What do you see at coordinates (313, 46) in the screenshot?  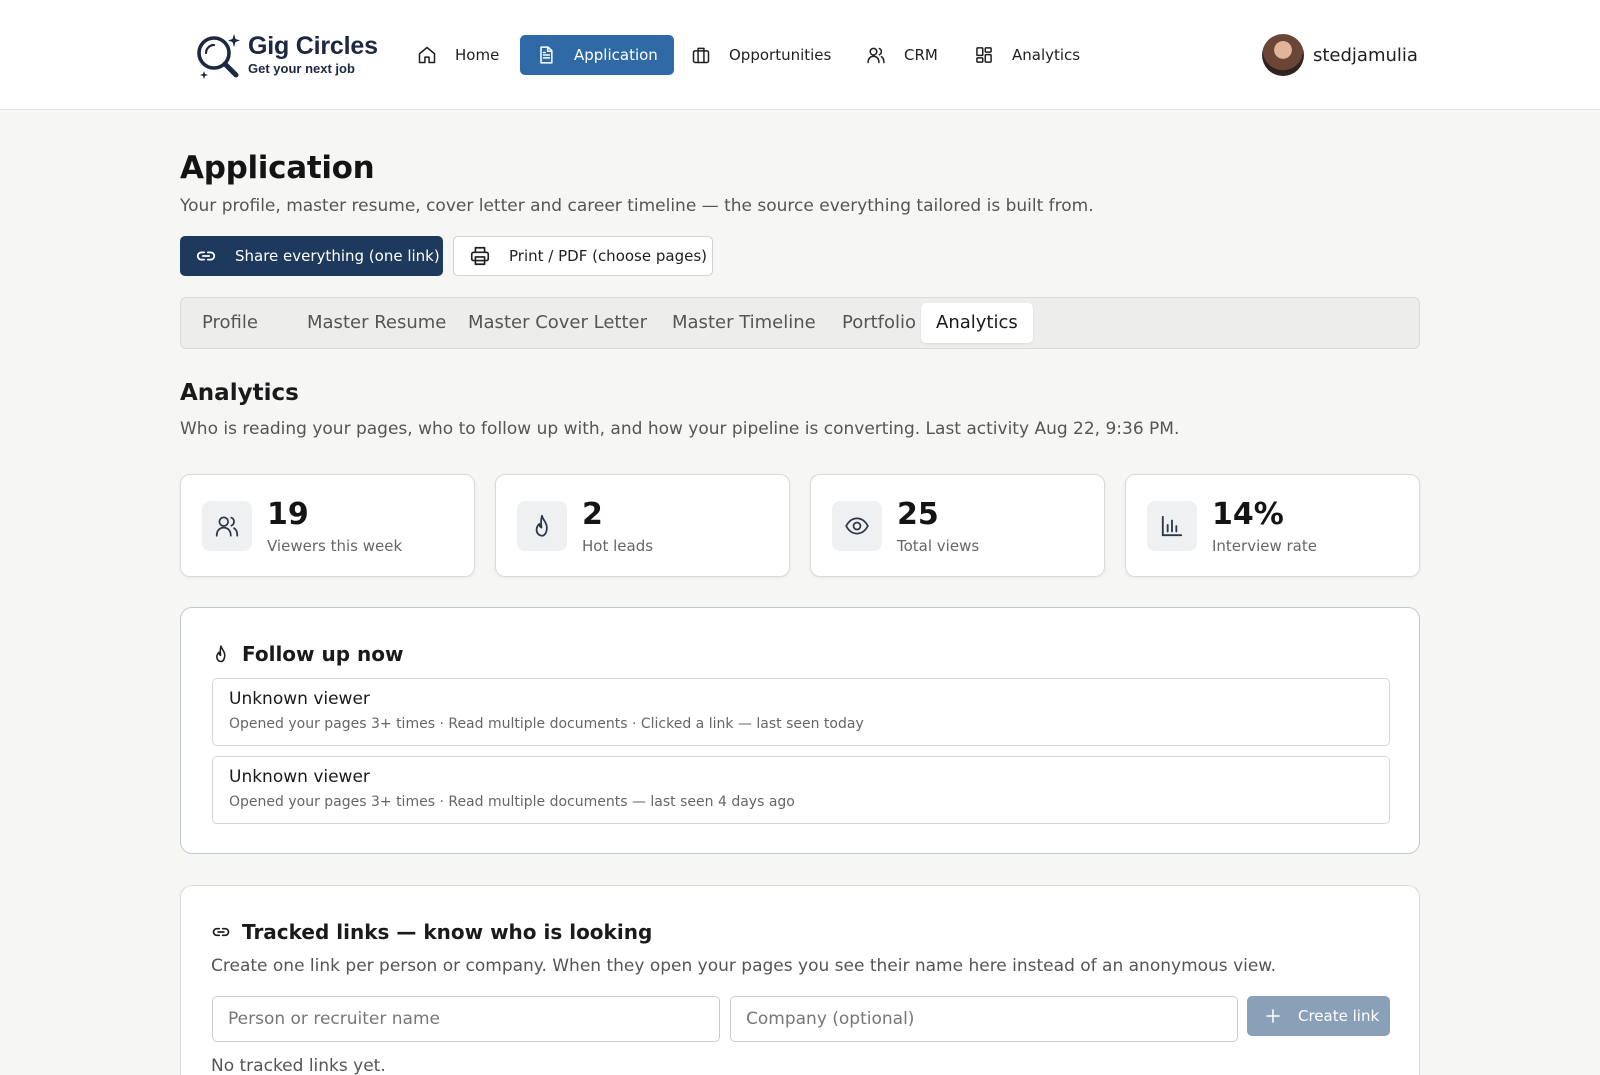 I see `brand-name: Gig Circles` at bounding box center [313, 46].